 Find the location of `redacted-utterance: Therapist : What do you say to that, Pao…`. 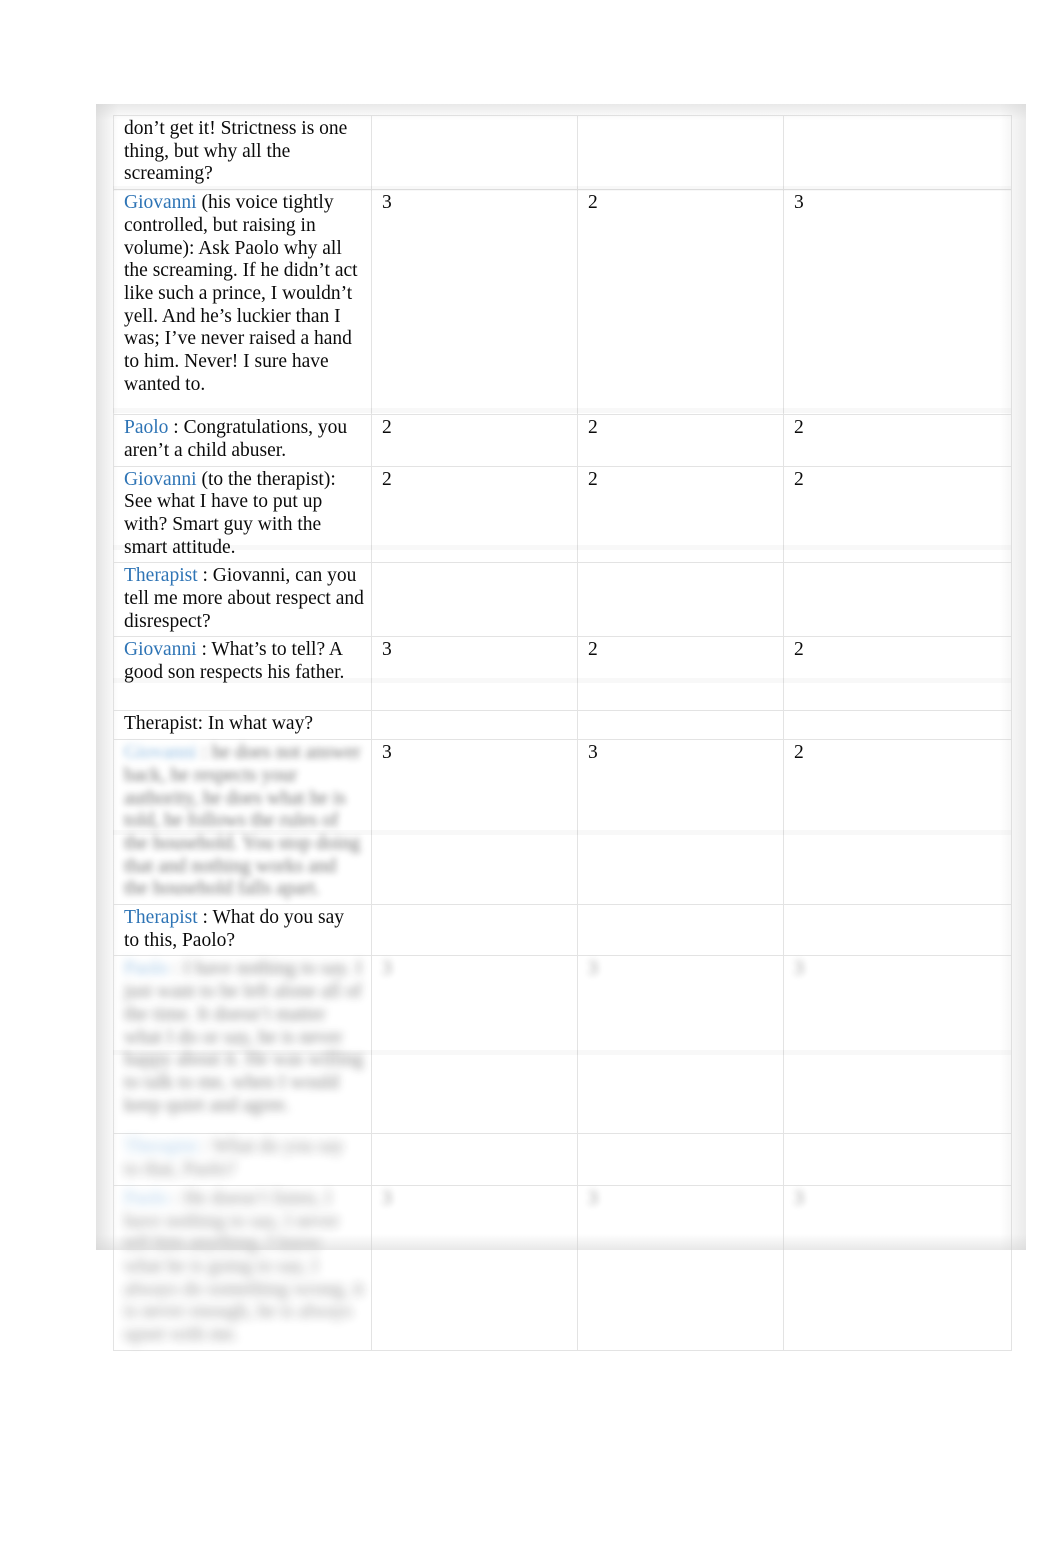

redacted-utterance: Therapist : What do you say to that, Pao… is located at coordinates (234, 1158).